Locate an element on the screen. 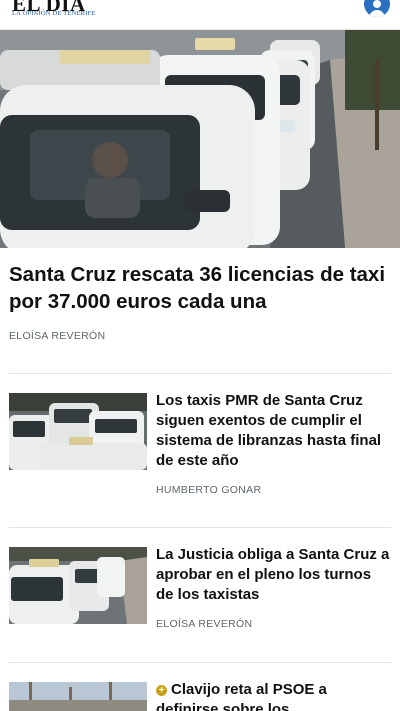 This screenshot has height=711, width=400. lead-article-author: ELOÍSA REVERÓN is located at coordinates (57, 336).